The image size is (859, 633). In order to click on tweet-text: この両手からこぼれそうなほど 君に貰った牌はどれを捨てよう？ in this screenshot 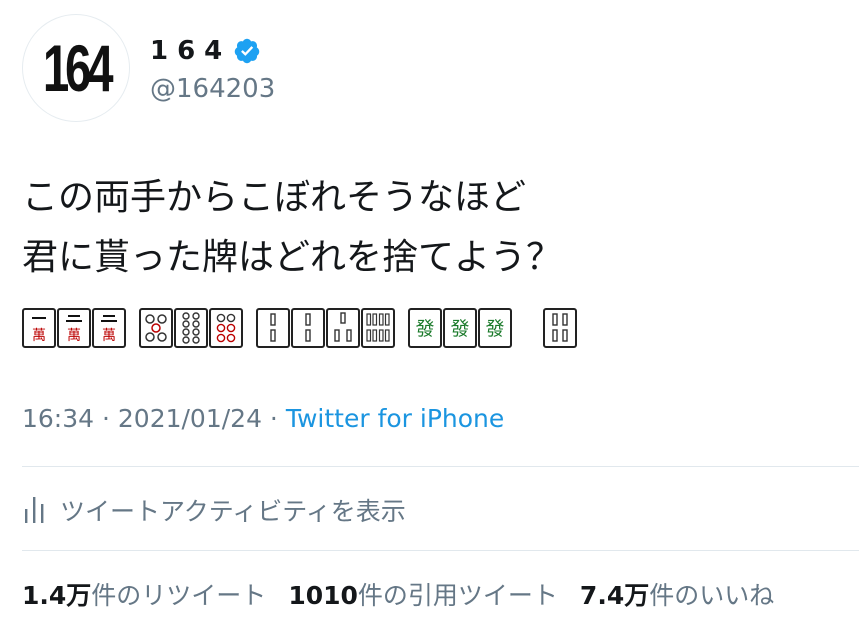, I will do `click(292, 228)`.